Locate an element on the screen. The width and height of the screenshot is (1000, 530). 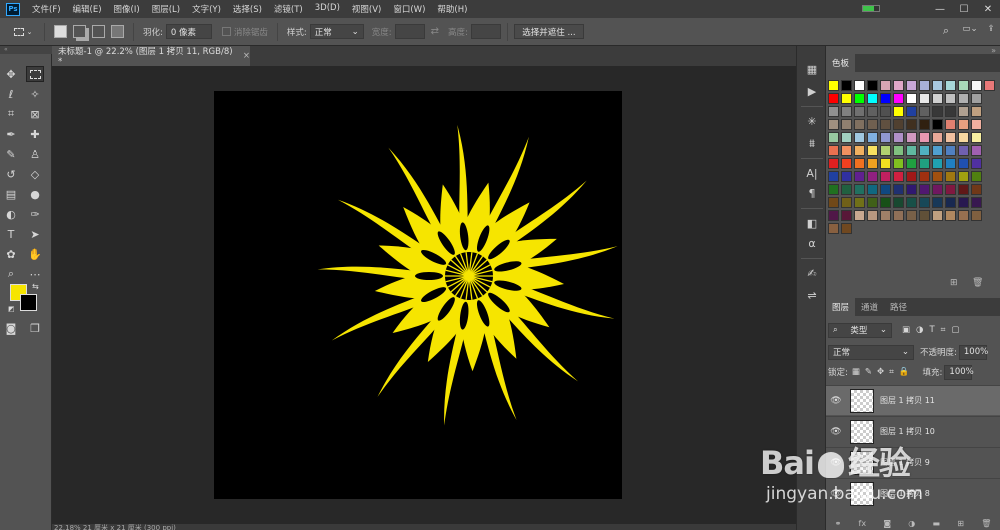
menu-item: 视图(V) is located at coordinates (366, 9).